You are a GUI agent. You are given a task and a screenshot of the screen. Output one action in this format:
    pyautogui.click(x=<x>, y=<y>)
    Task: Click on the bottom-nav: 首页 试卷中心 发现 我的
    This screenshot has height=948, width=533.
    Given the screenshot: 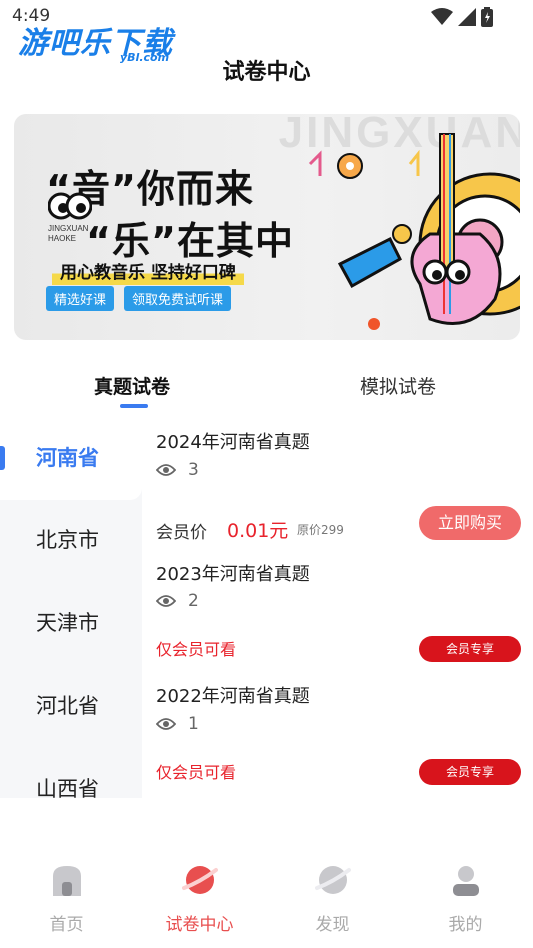 What is the action you would take?
    pyautogui.click(x=266, y=902)
    